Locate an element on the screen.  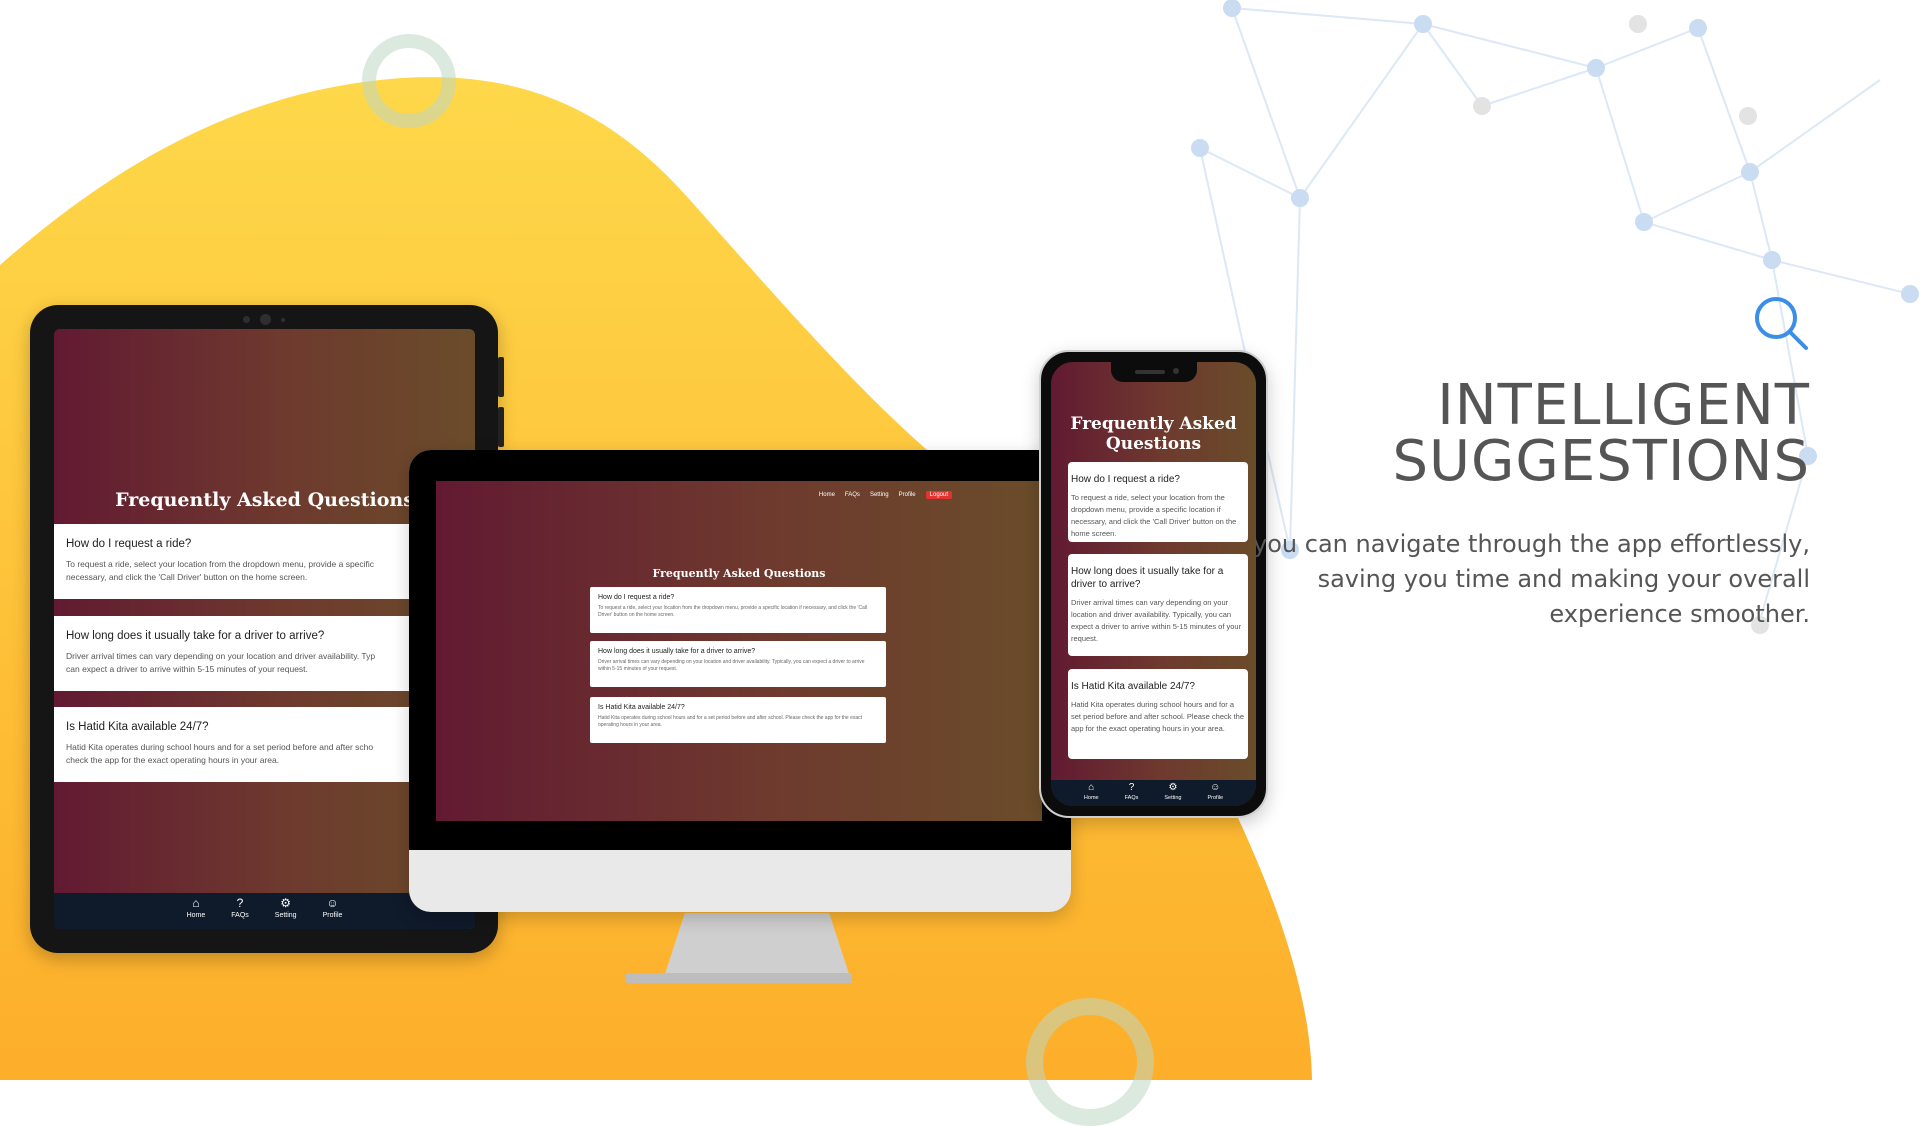
headline: INTELLIGENT SUGGESTIONS is located at coordinates (1601, 433).